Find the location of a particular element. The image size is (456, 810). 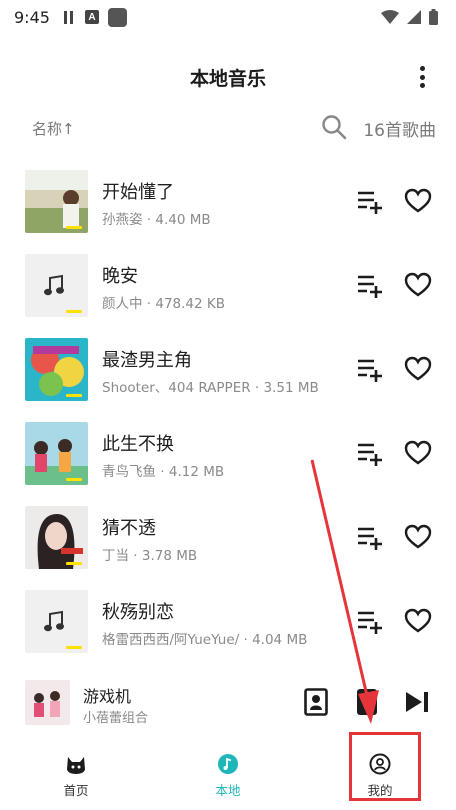

system-icons is located at coordinates (409, 17).